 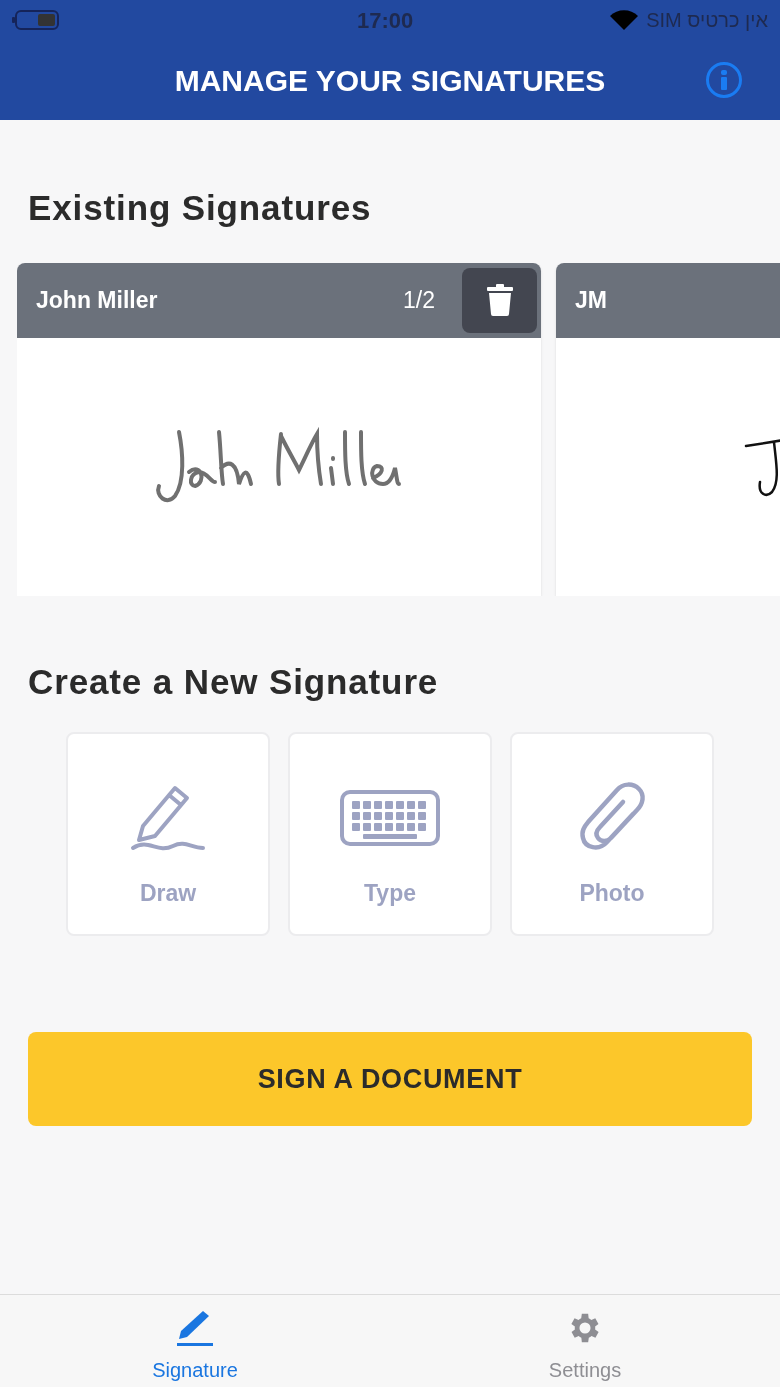 I want to click on pen-icon, so click(x=195, y=1328).